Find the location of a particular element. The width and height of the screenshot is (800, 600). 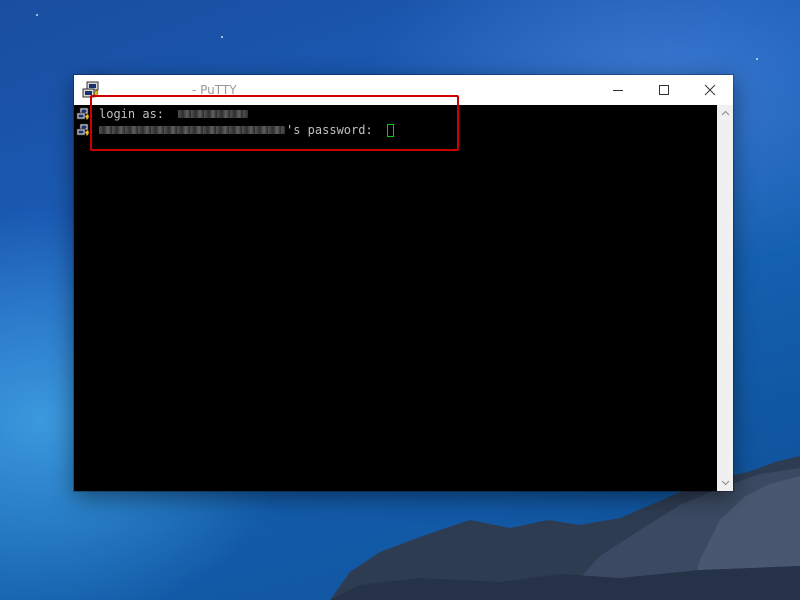

chevron-down-icon is located at coordinates (725, 483).